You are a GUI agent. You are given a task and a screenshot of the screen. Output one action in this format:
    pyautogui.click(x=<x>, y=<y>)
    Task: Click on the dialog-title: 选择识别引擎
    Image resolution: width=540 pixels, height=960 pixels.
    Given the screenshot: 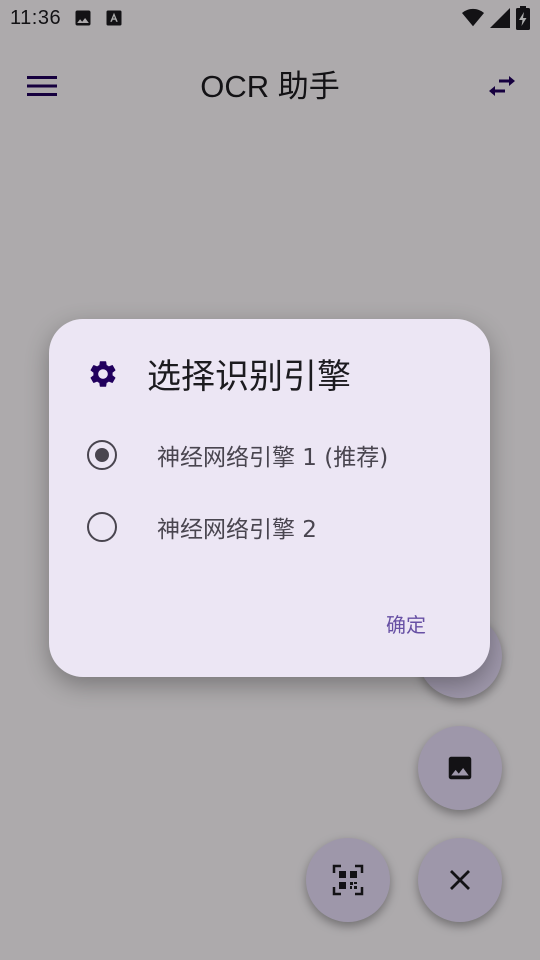 What is the action you would take?
    pyautogui.click(x=249, y=377)
    